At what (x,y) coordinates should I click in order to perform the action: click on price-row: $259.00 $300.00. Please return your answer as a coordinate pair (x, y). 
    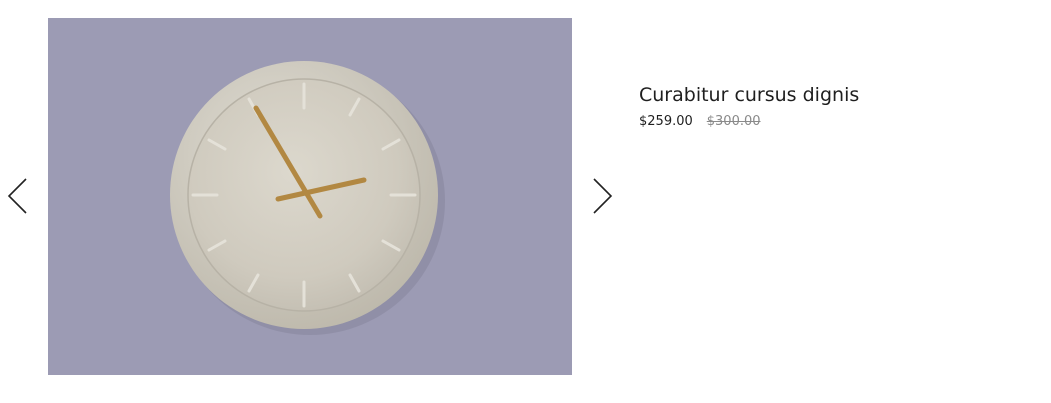
    Looking at the image, I should click on (749, 121).